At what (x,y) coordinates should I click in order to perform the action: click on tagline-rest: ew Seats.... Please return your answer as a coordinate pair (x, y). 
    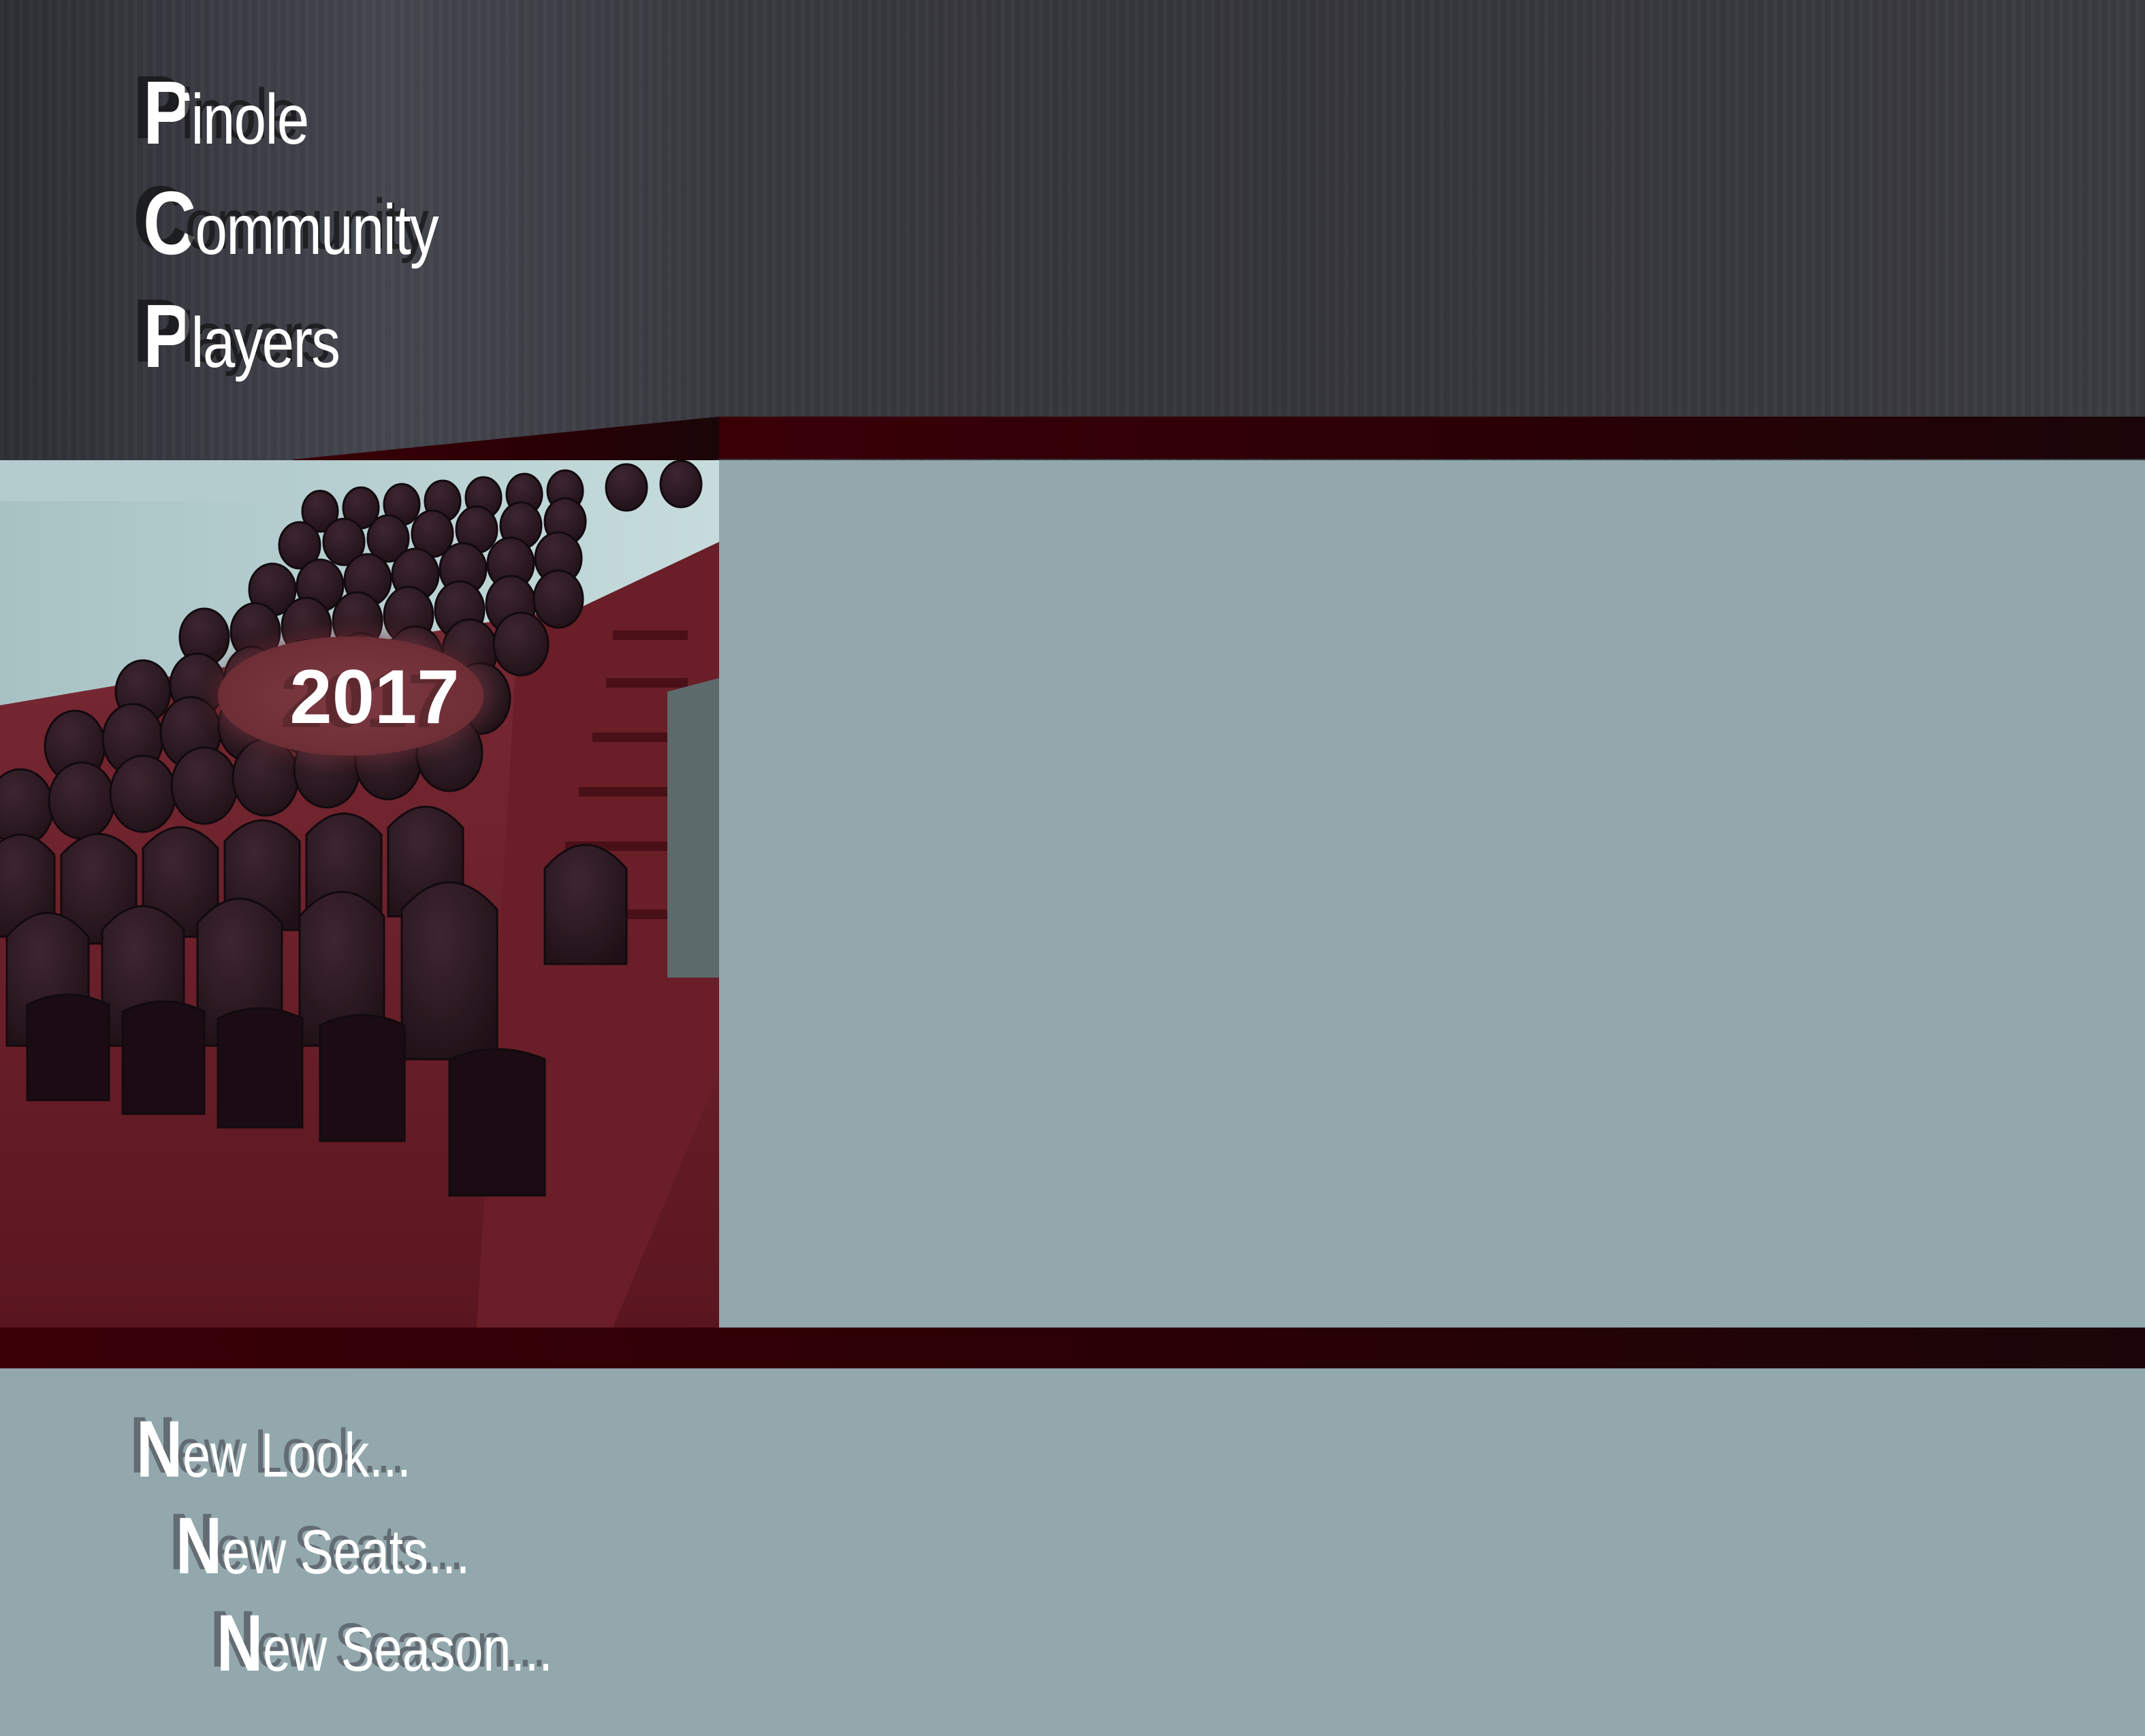
    Looking at the image, I should click on (346, 1552).